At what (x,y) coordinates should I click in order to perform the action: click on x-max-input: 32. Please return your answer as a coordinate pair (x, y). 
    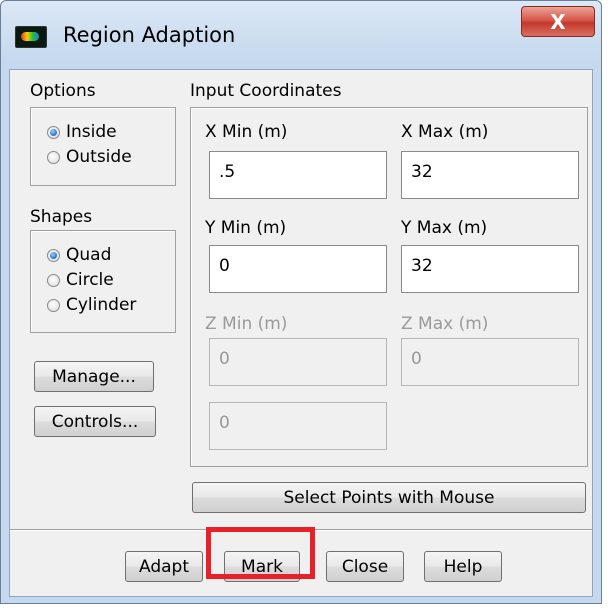
    Looking at the image, I should click on (490, 175).